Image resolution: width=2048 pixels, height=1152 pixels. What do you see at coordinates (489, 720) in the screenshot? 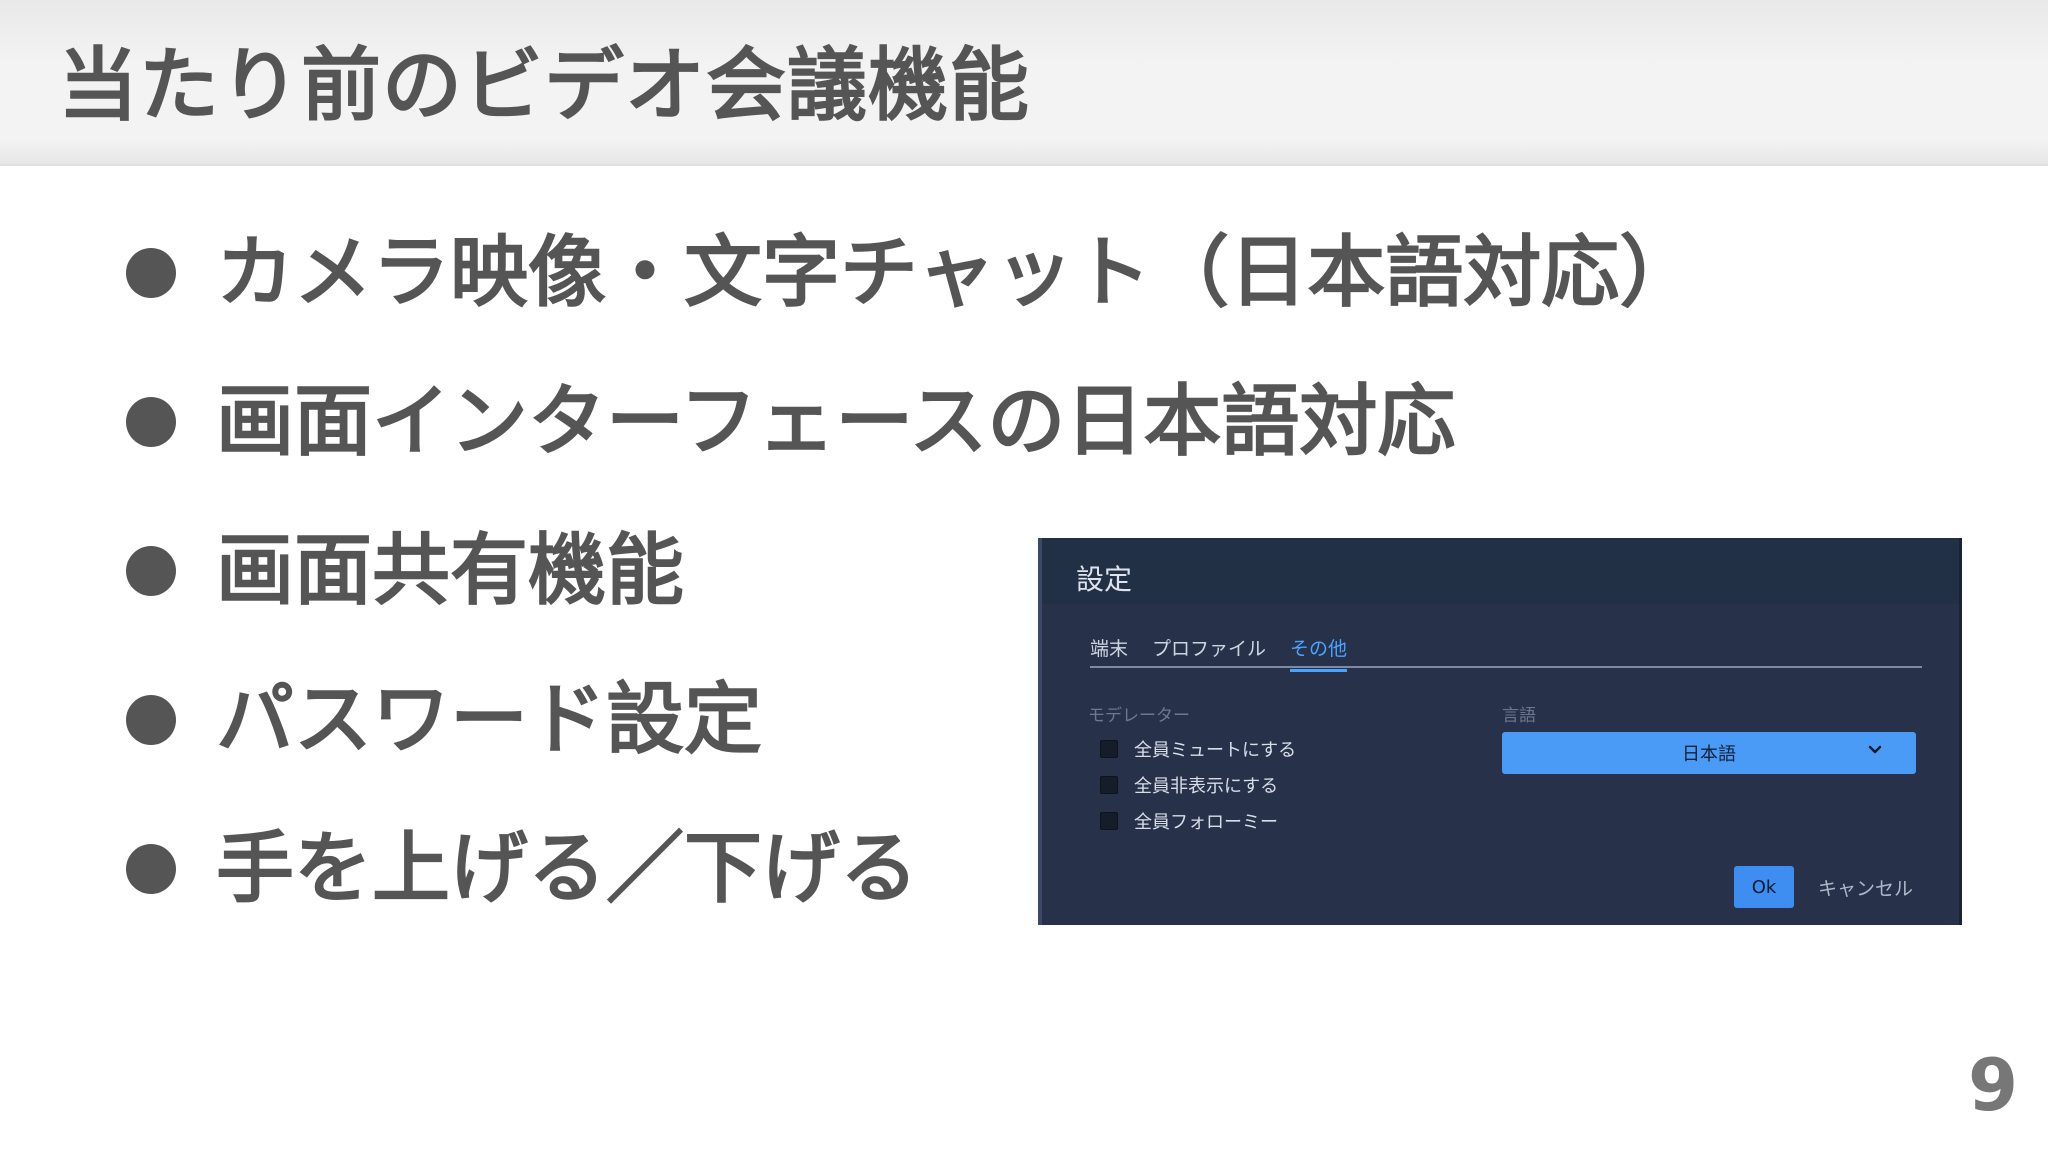
I see `bullet-text: パスワード設定` at bounding box center [489, 720].